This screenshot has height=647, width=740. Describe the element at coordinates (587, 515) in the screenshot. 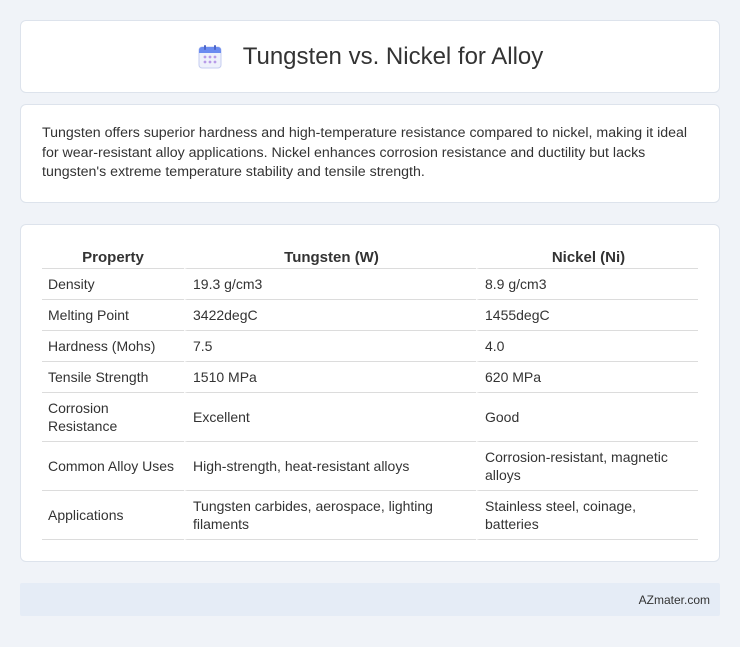

I see `row-nickel-applications: Stainless steel, coinage, batteries` at that location.